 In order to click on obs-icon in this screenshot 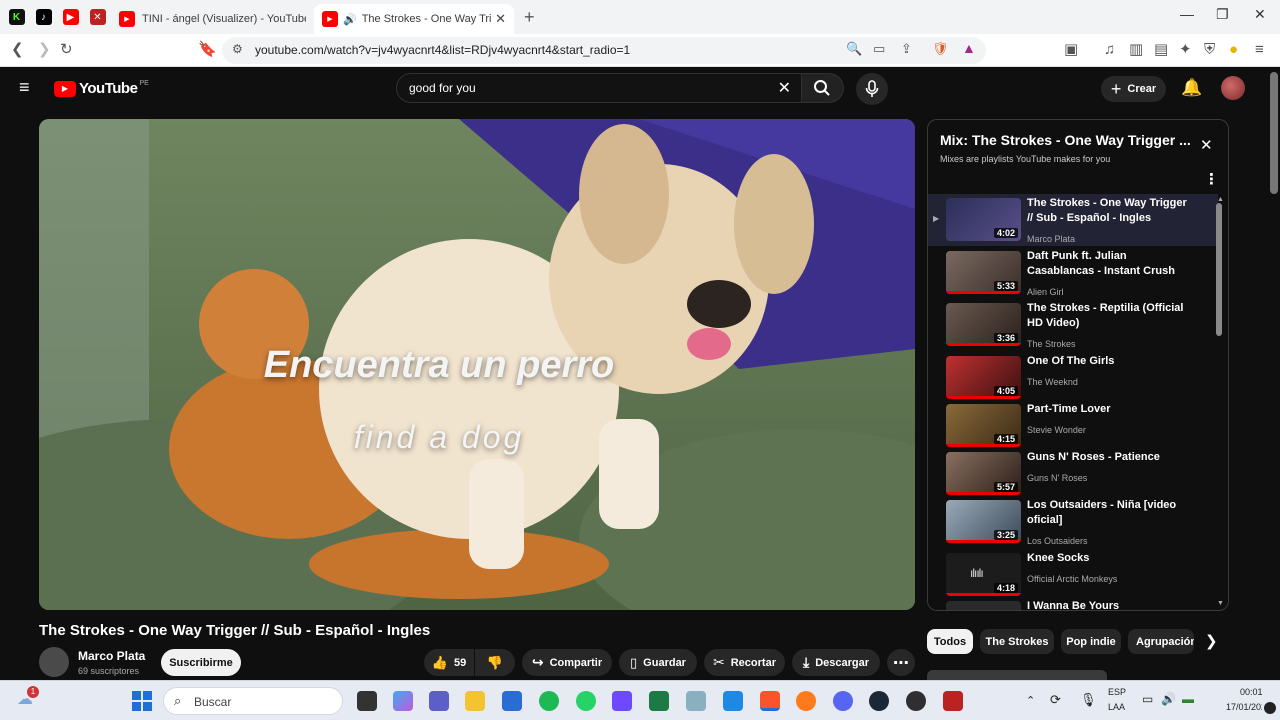, I will do `click(916, 701)`.